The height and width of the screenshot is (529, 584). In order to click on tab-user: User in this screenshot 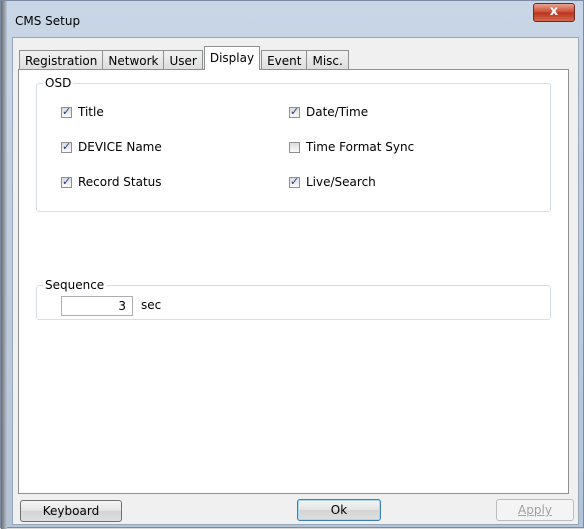, I will do `click(183, 60)`.